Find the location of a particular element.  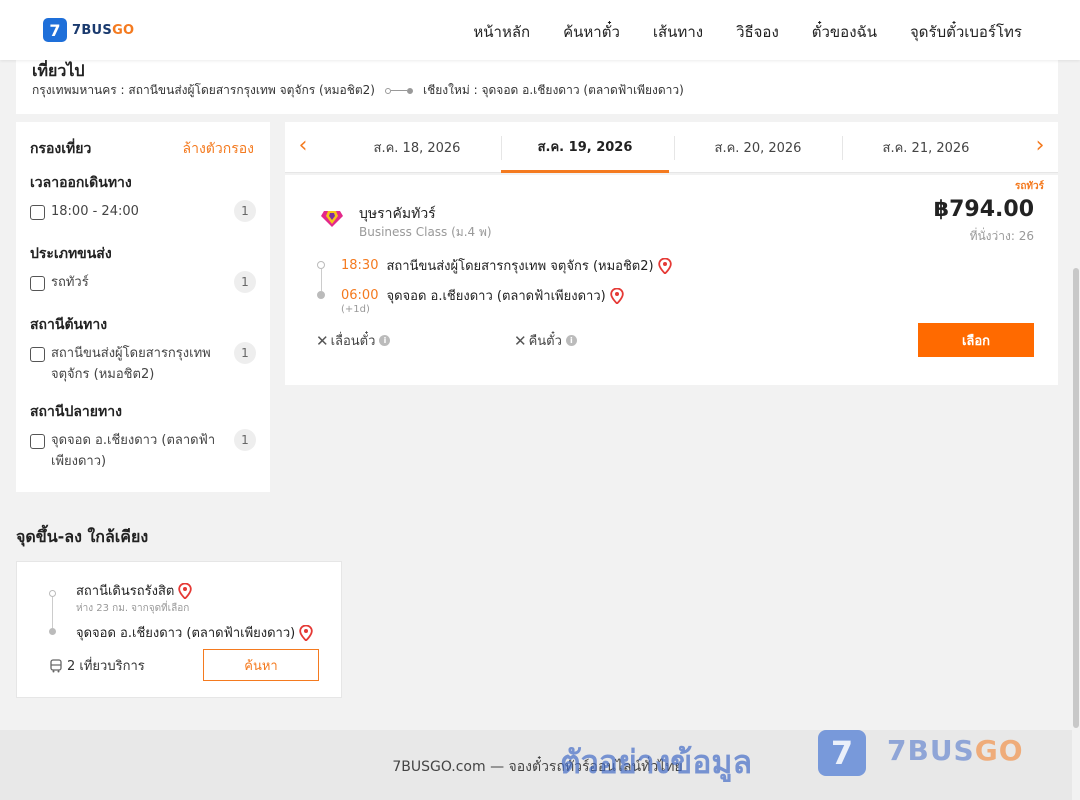

filter-section-title: สถานีต้นทาง is located at coordinates (69, 325).